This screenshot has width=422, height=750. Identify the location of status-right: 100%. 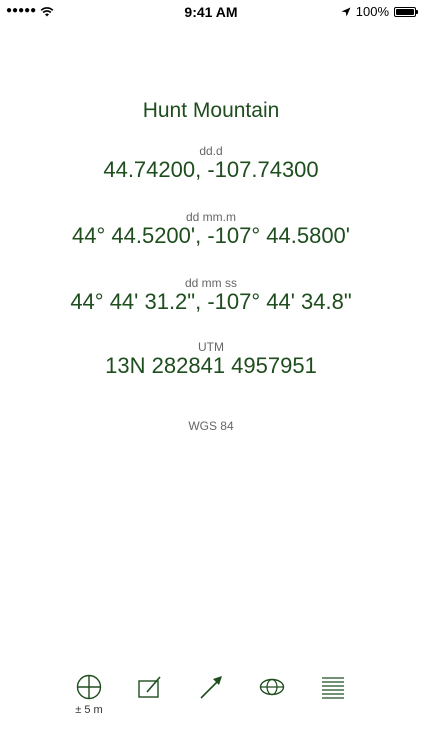
(379, 12).